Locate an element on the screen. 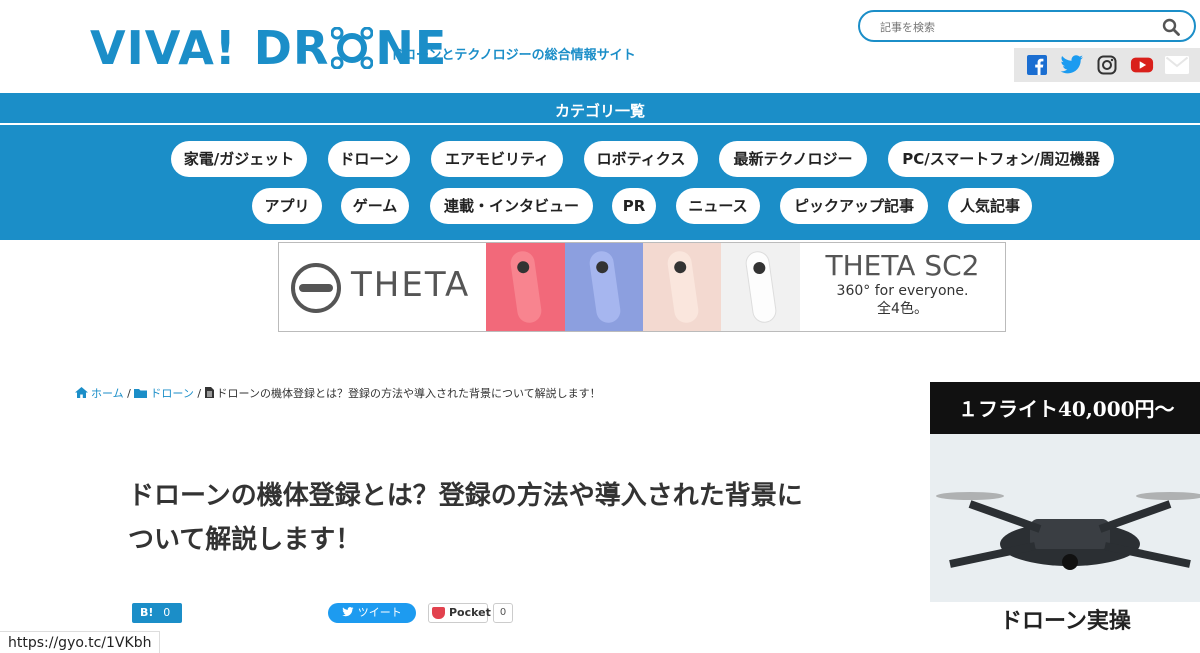  category-pill: 連載・インタビュー is located at coordinates (511, 206).